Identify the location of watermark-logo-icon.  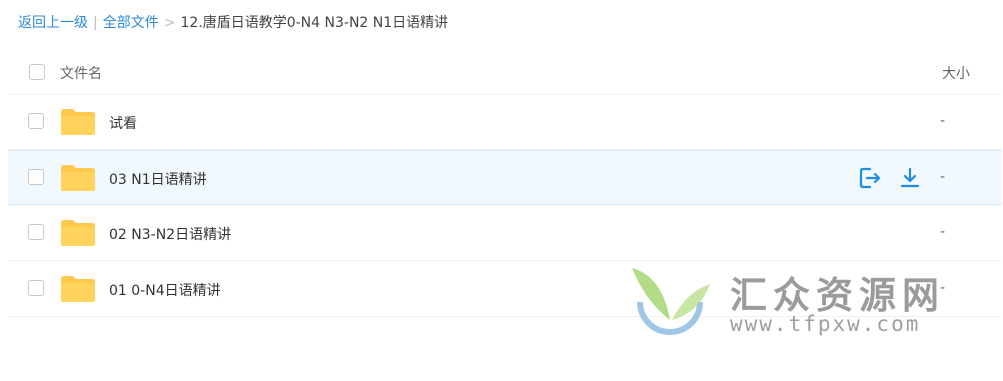
(671, 301).